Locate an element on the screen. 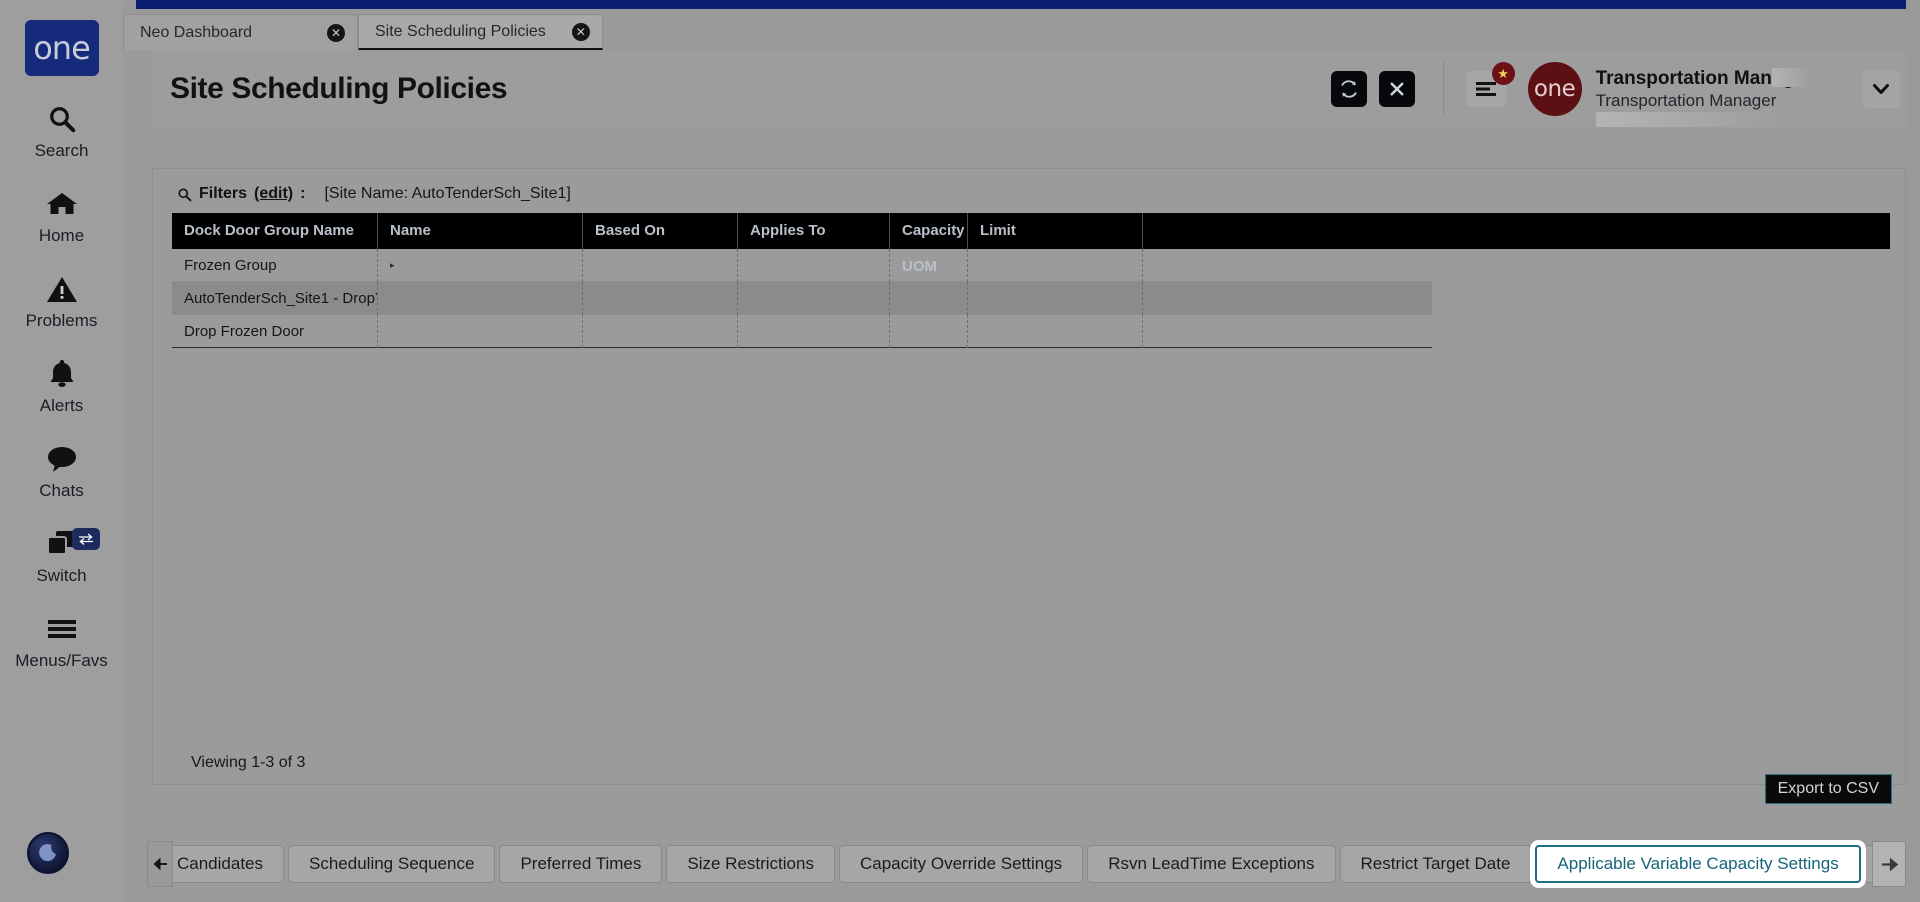  refresh-icon is located at coordinates (1348, 89).